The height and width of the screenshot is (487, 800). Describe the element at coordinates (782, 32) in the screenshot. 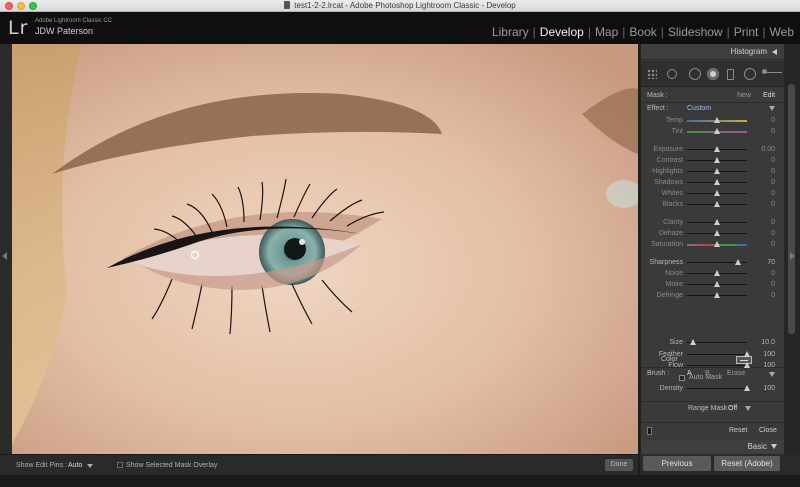

I see `module-web: Web` at that location.